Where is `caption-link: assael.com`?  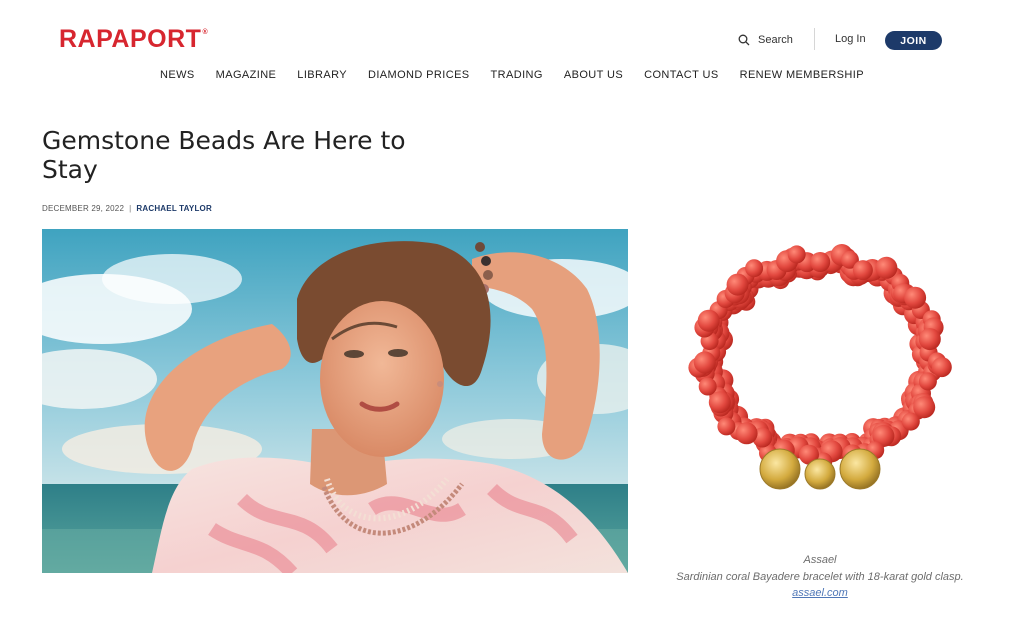
caption-link: assael.com is located at coordinates (820, 593).